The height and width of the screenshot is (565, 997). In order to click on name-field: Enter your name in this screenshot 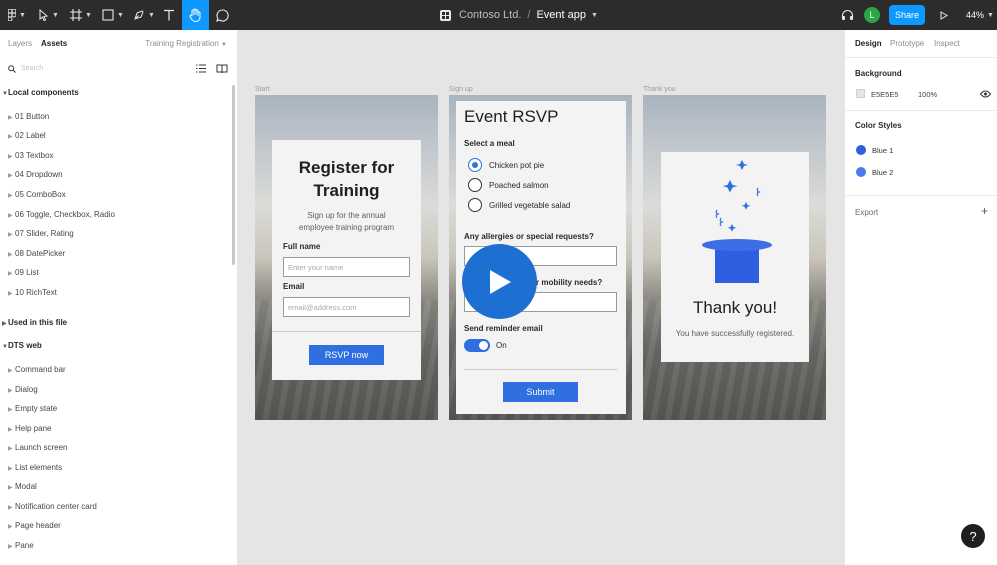, I will do `click(346, 267)`.